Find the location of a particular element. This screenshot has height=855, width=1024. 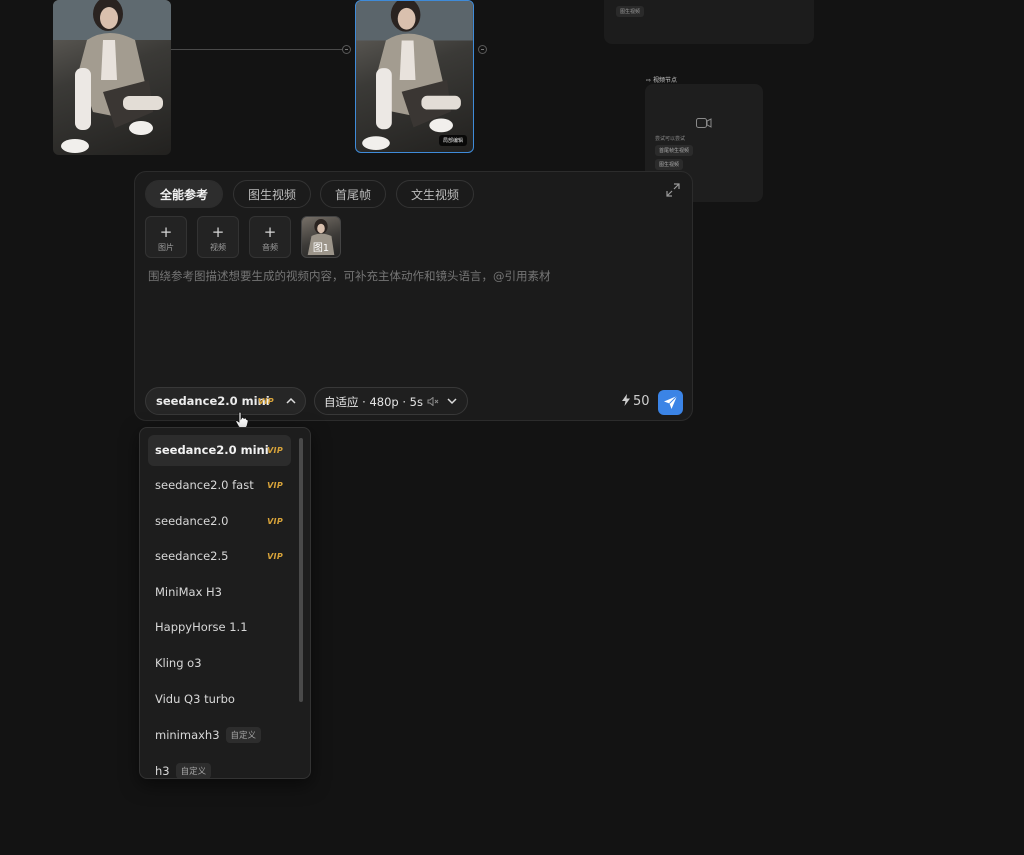

credits-value: 50 is located at coordinates (641, 401).